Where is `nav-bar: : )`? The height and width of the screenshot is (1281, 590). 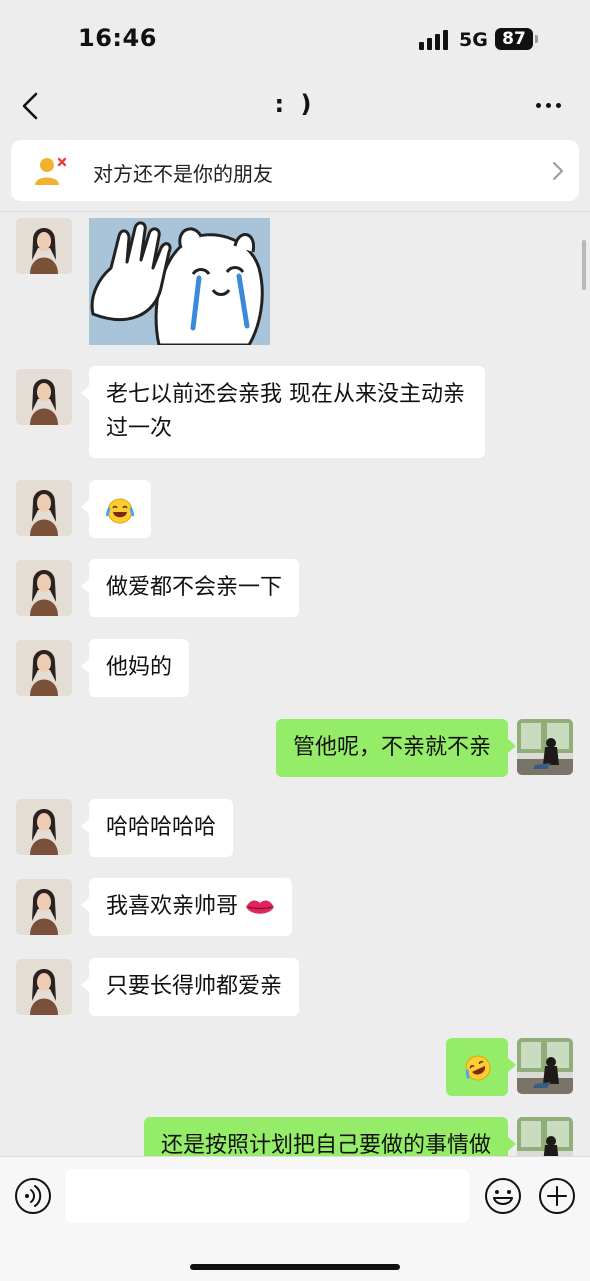
nav-bar: : ) is located at coordinates (295, 106).